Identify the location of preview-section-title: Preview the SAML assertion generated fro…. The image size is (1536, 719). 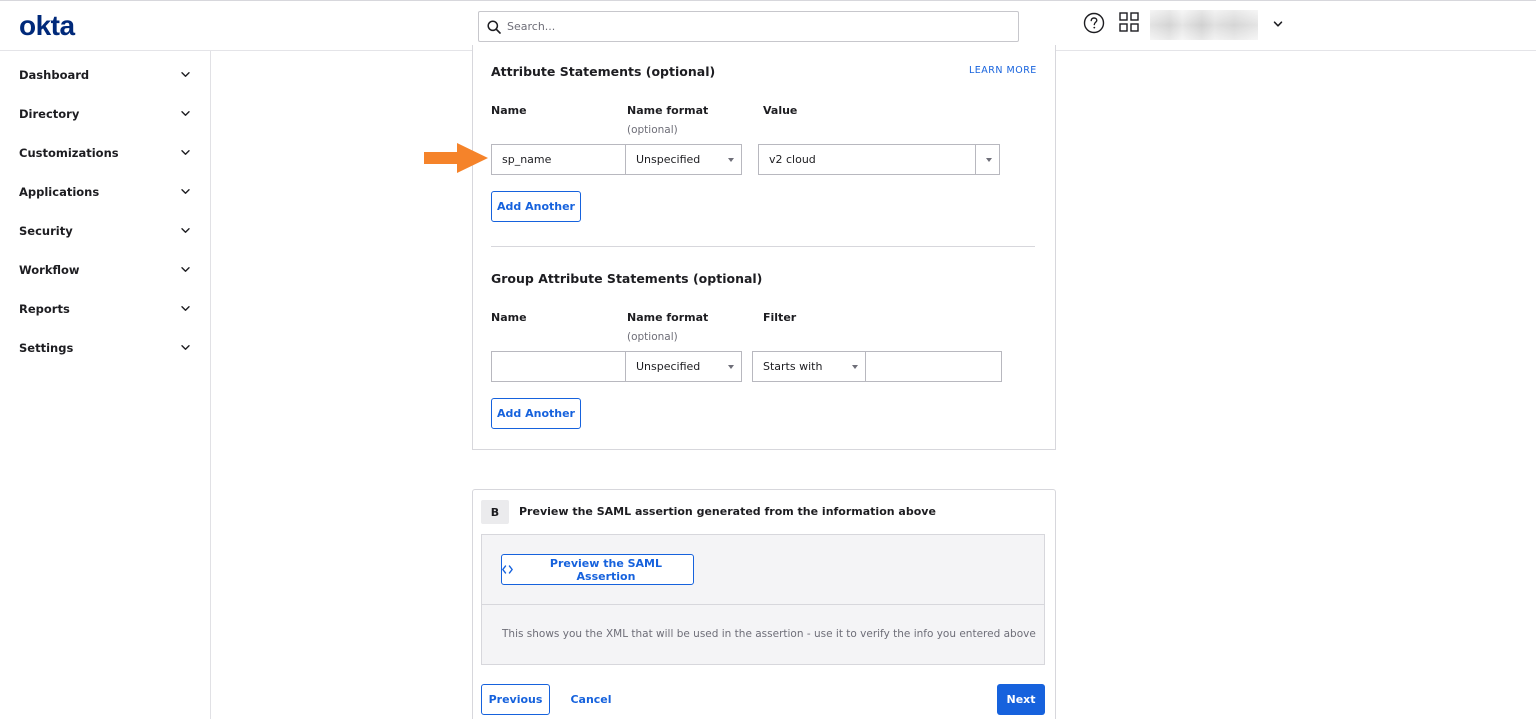
(727, 511).